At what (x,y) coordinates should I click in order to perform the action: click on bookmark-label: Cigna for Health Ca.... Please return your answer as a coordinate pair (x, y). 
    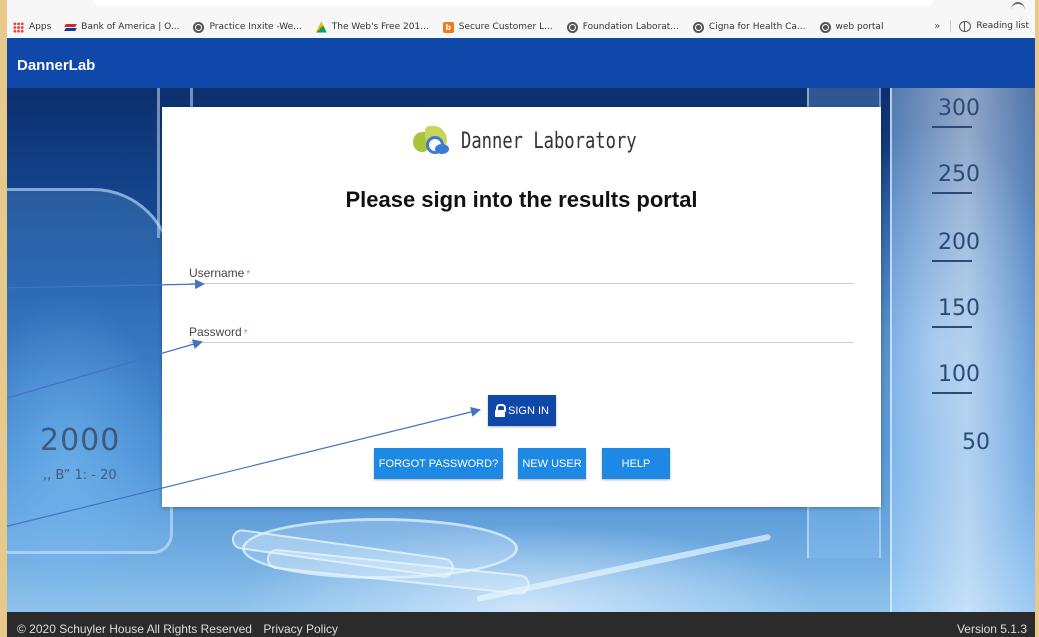
    Looking at the image, I should click on (757, 27).